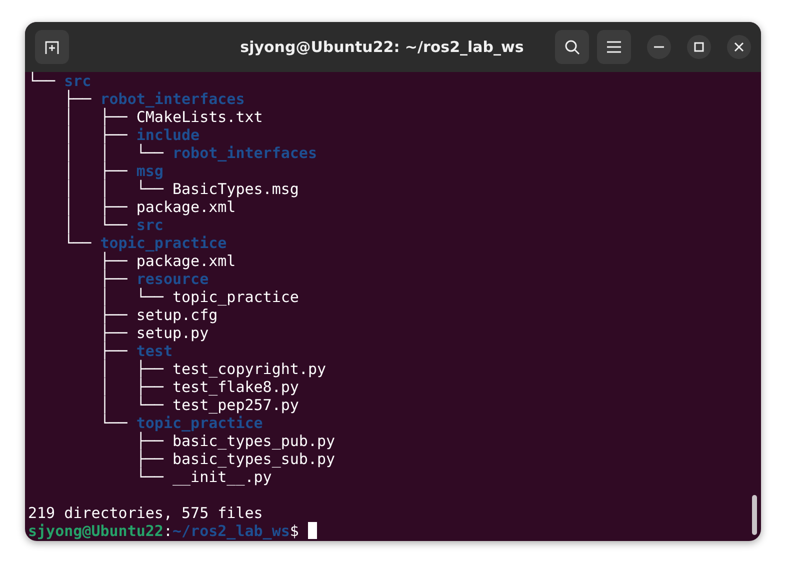 The image size is (786, 569). Describe the element at coordinates (222, 477) in the screenshot. I see `file-name: __init__.py` at that location.